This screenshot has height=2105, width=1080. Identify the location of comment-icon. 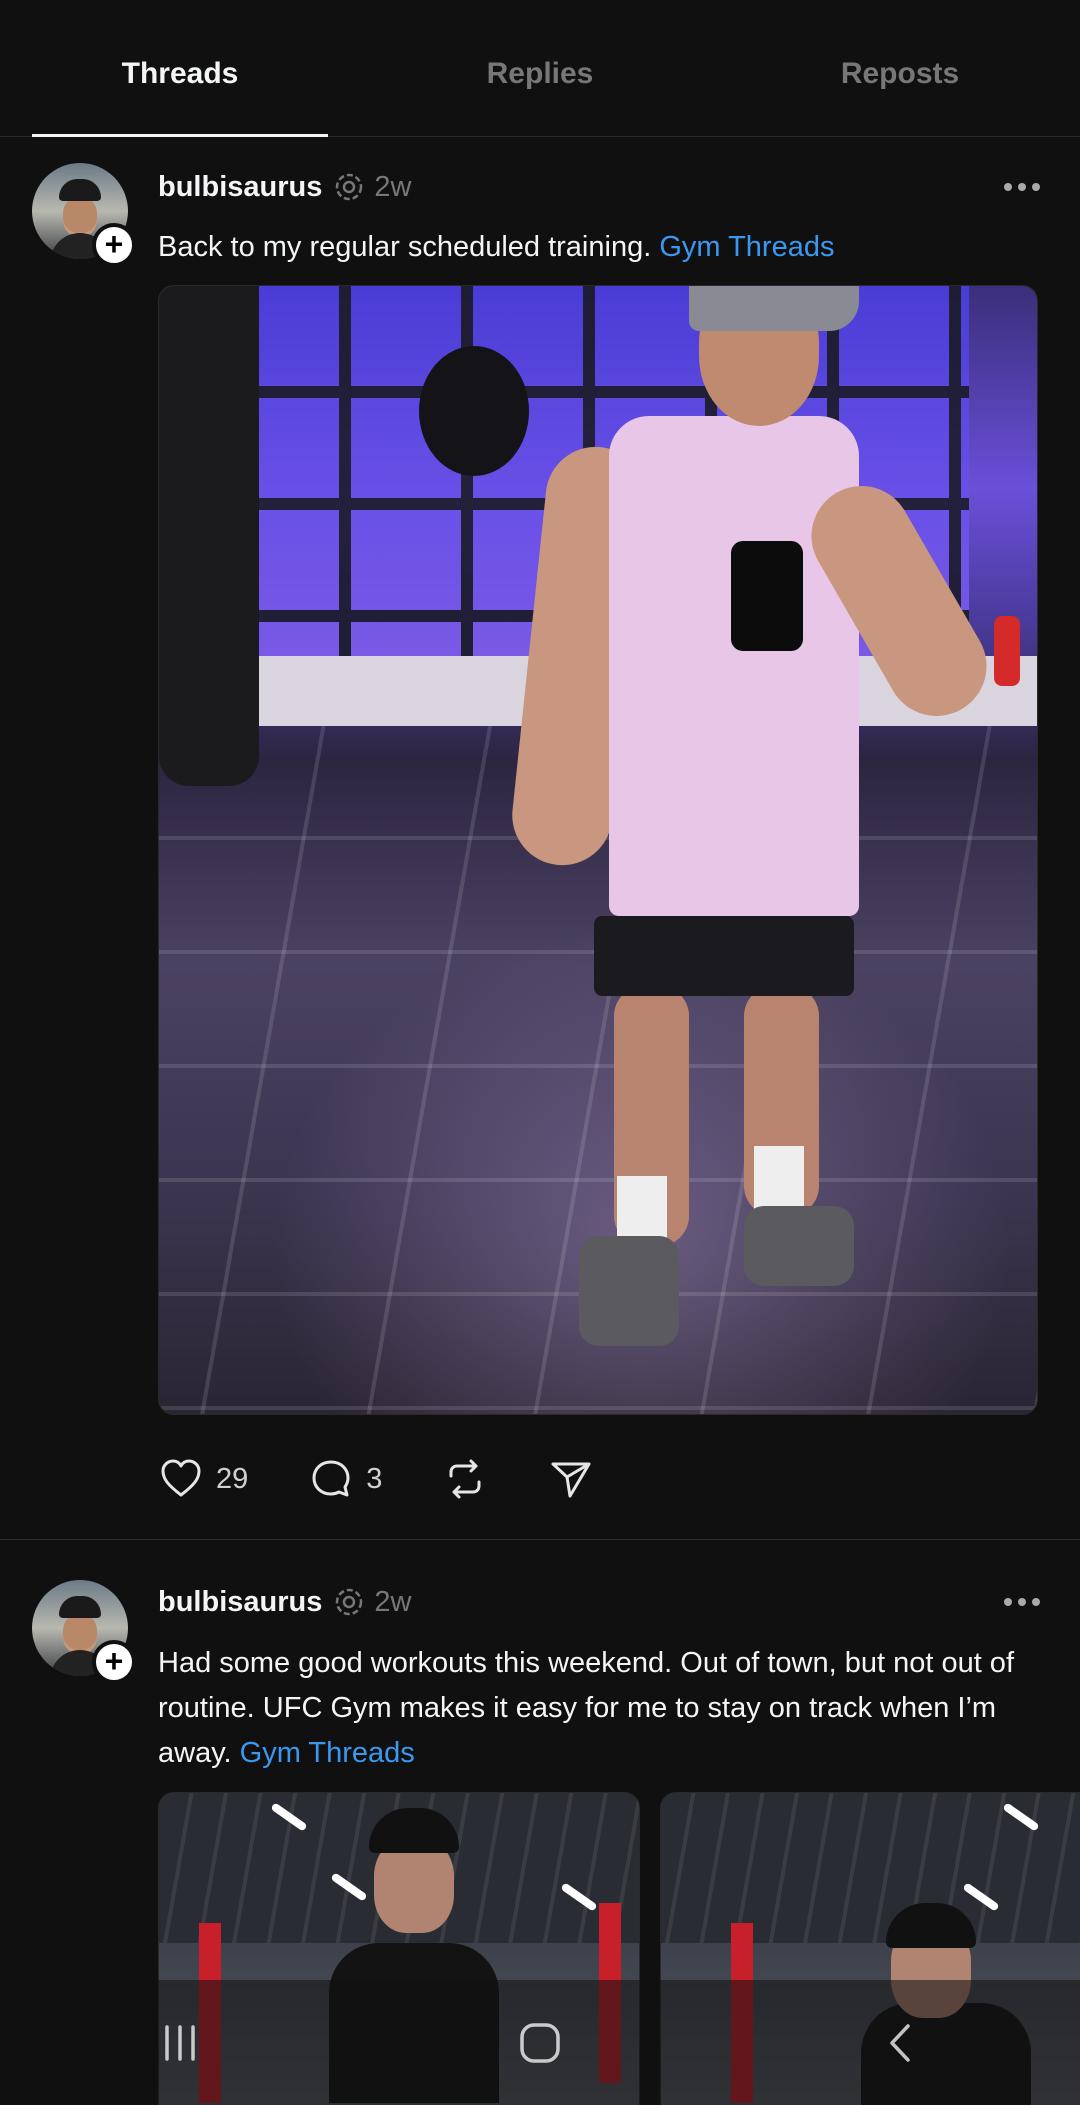
(331, 1478).